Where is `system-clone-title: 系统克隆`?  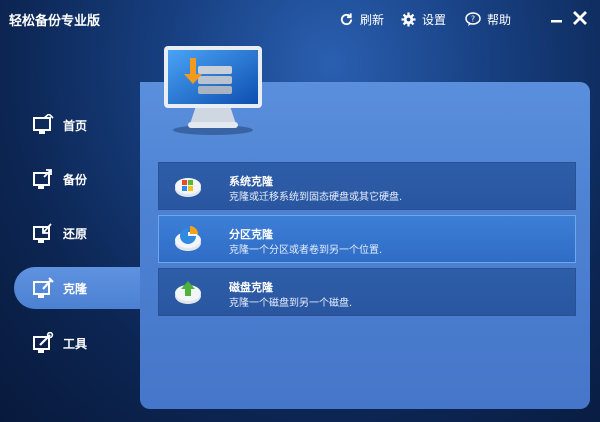 system-clone-title: 系统克隆 is located at coordinates (251, 181).